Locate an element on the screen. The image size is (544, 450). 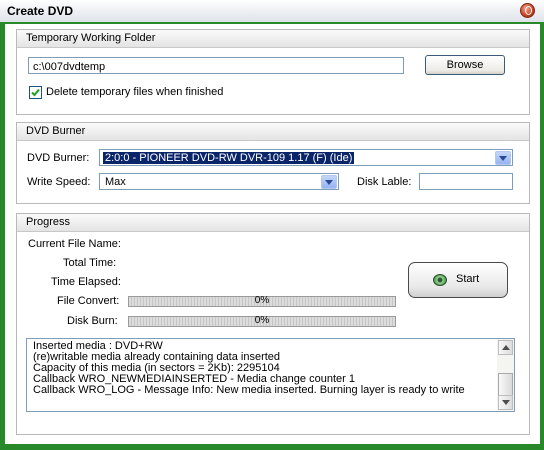
disk-burn-progress: 0% is located at coordinates (262, 321).